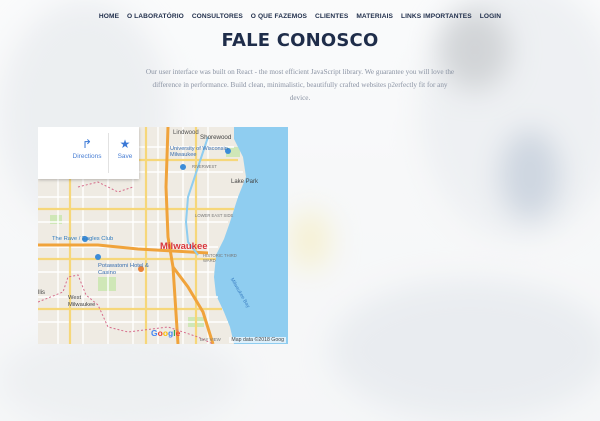  I want to click on map-label-shorewood: Shorewood, so click(216, 137).